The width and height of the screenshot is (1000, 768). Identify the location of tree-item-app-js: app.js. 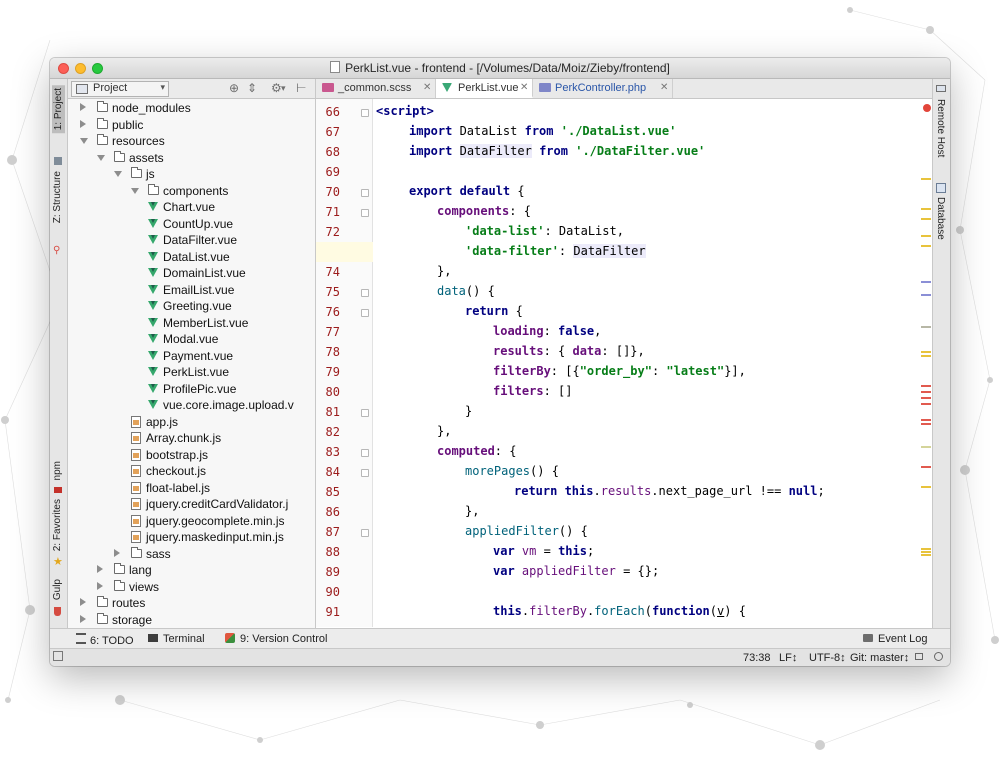
(191, 422).